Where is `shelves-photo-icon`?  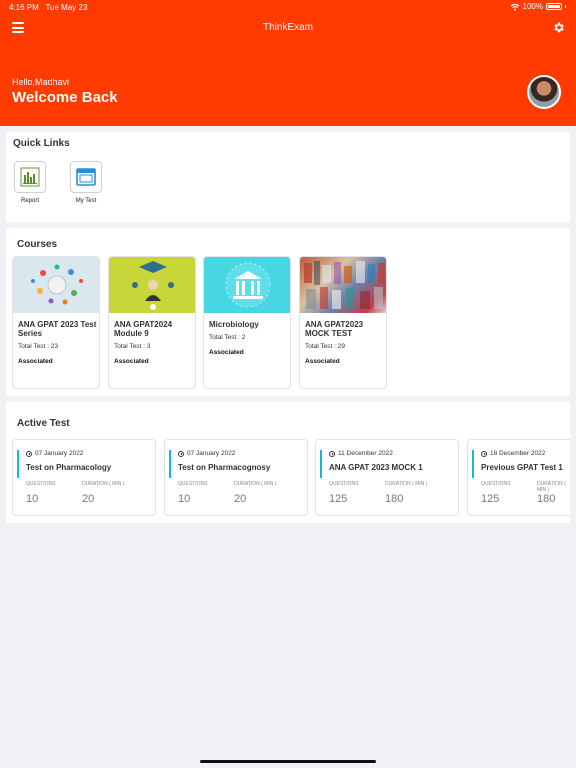 shelves-photo-icon is located at coordinates (344, 285).